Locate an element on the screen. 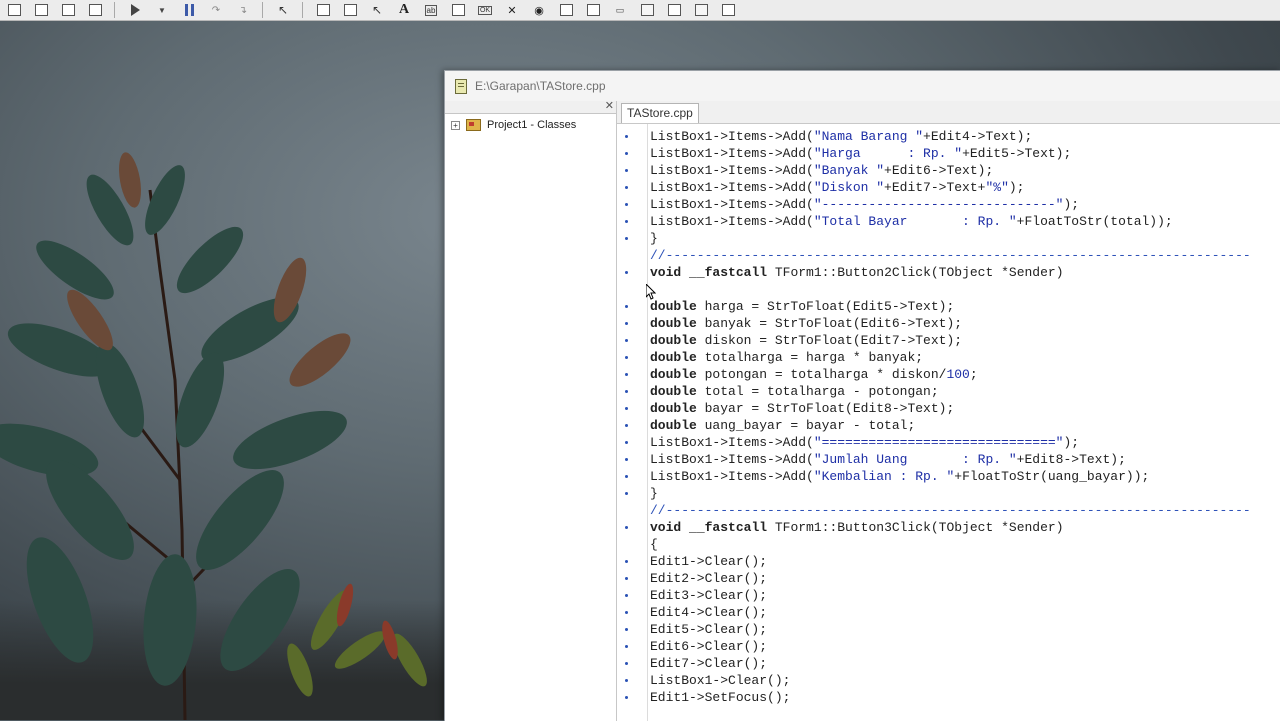  radiobutton-icon: ◉ is located at coordinates (539, 10).